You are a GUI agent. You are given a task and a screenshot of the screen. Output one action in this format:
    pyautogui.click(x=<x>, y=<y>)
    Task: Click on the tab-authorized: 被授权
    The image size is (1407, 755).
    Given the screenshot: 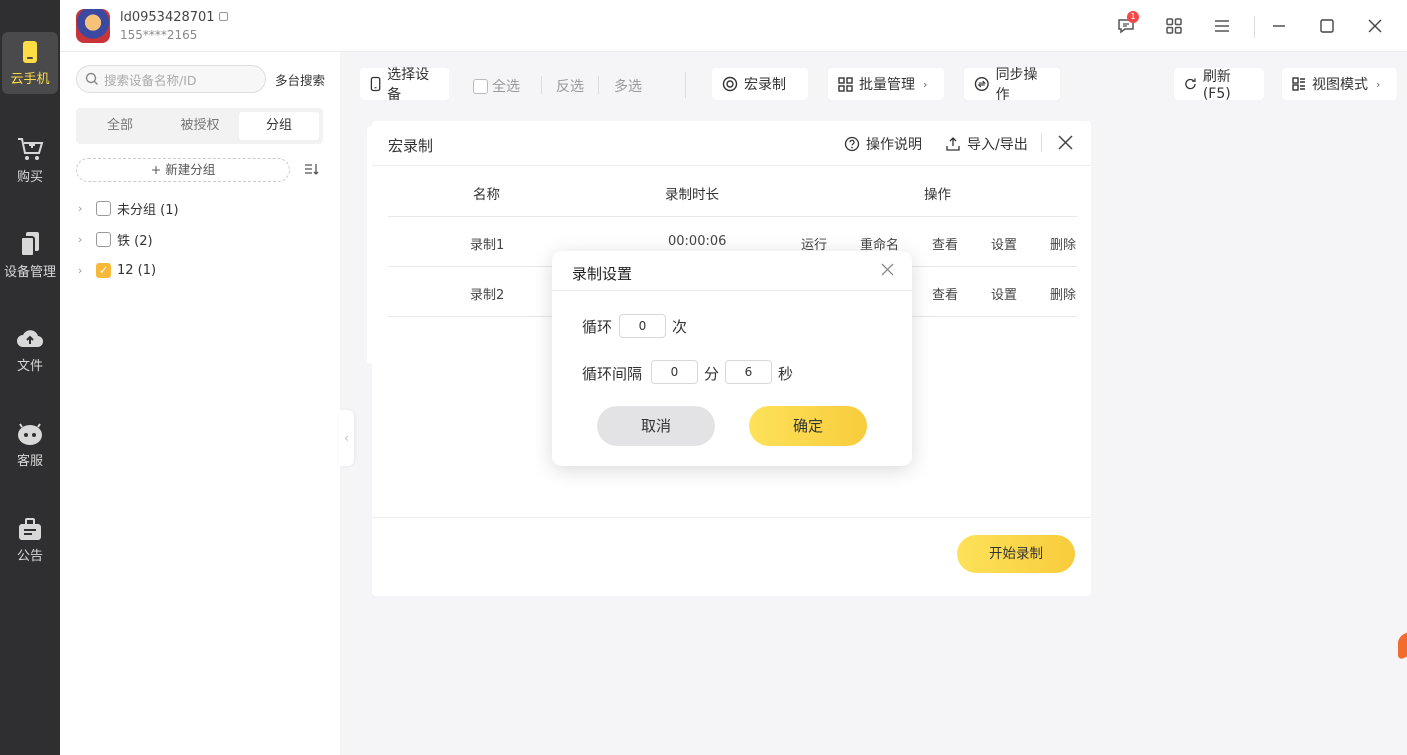 What is the action you would take?
    pyautogui.click(x=200, y=126)
    